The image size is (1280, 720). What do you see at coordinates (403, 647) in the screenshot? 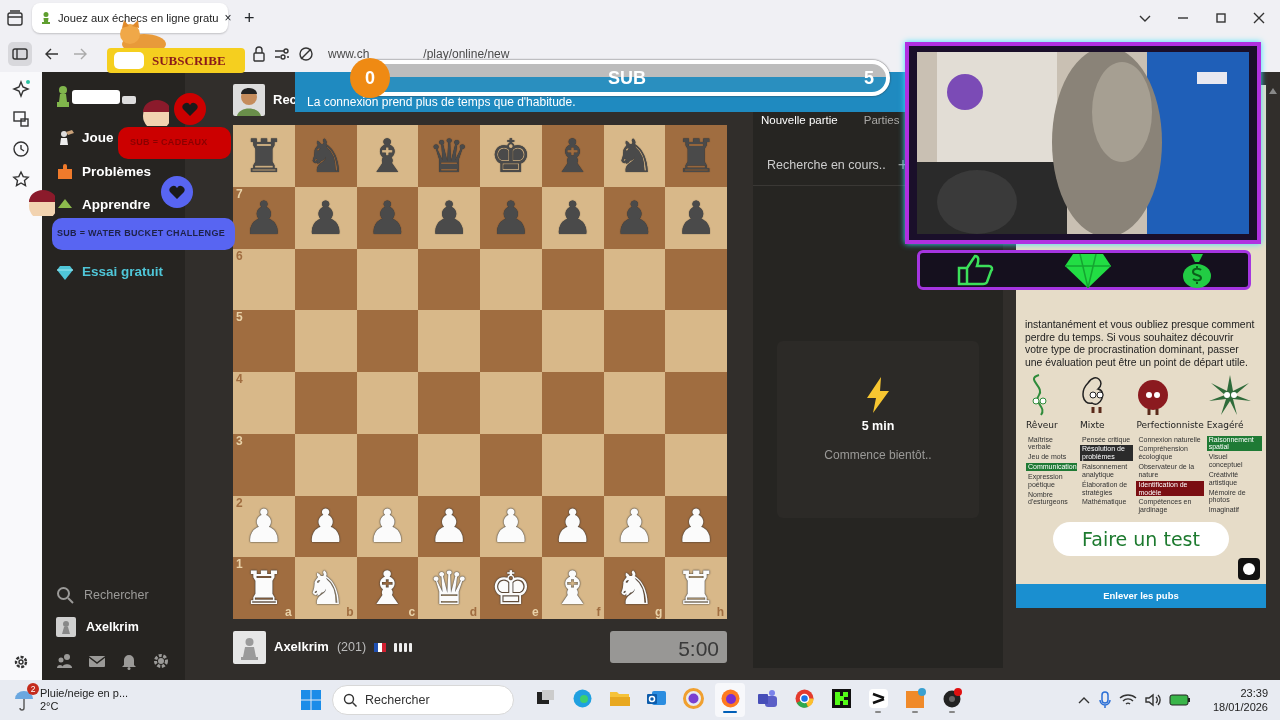
I see `connection-bars-icon` at bounding box center [403, 647].